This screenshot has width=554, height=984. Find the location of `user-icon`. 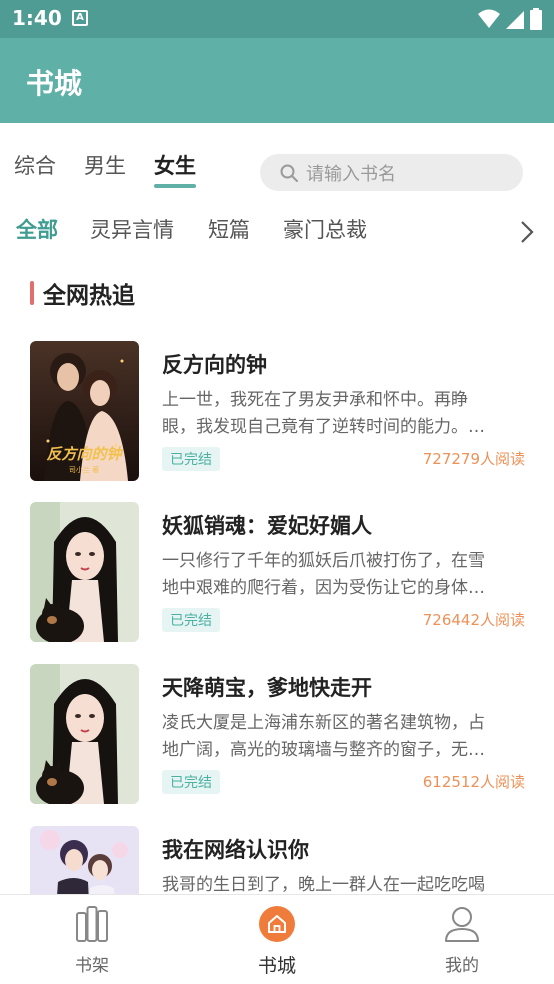

user-icon is located at coordinates (462, 924).